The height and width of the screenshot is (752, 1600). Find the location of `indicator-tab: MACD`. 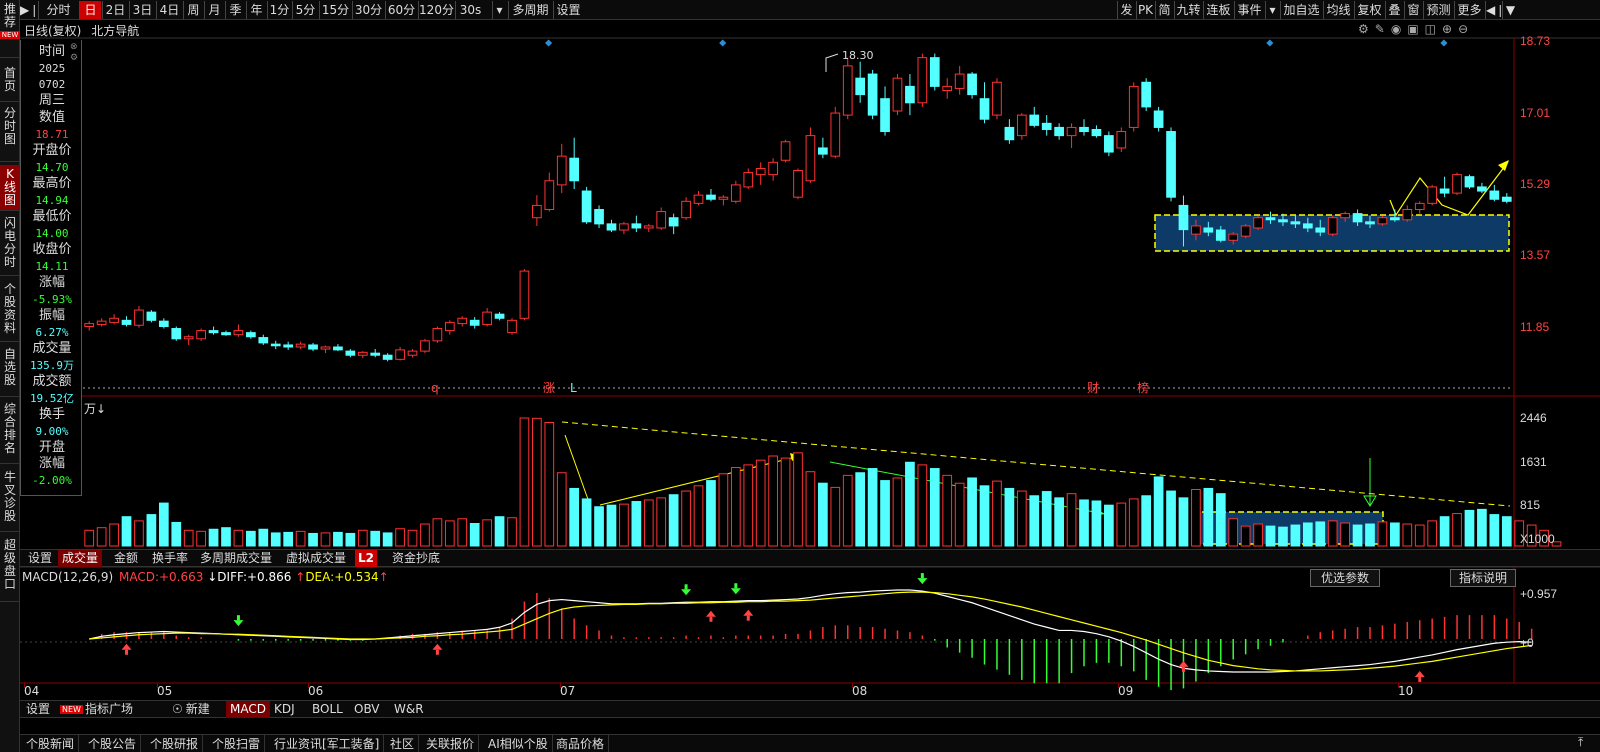

indicator-tab: MACD is located at coordinates (248, 709).